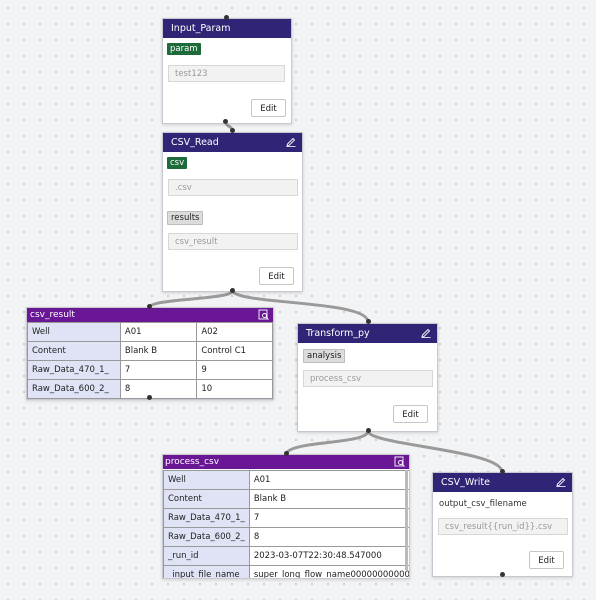 Image resolution: width=596 pixels, height=600 pixels. I want to click on table-cell: super_long_flow_name00000000000, so click(328, 571).